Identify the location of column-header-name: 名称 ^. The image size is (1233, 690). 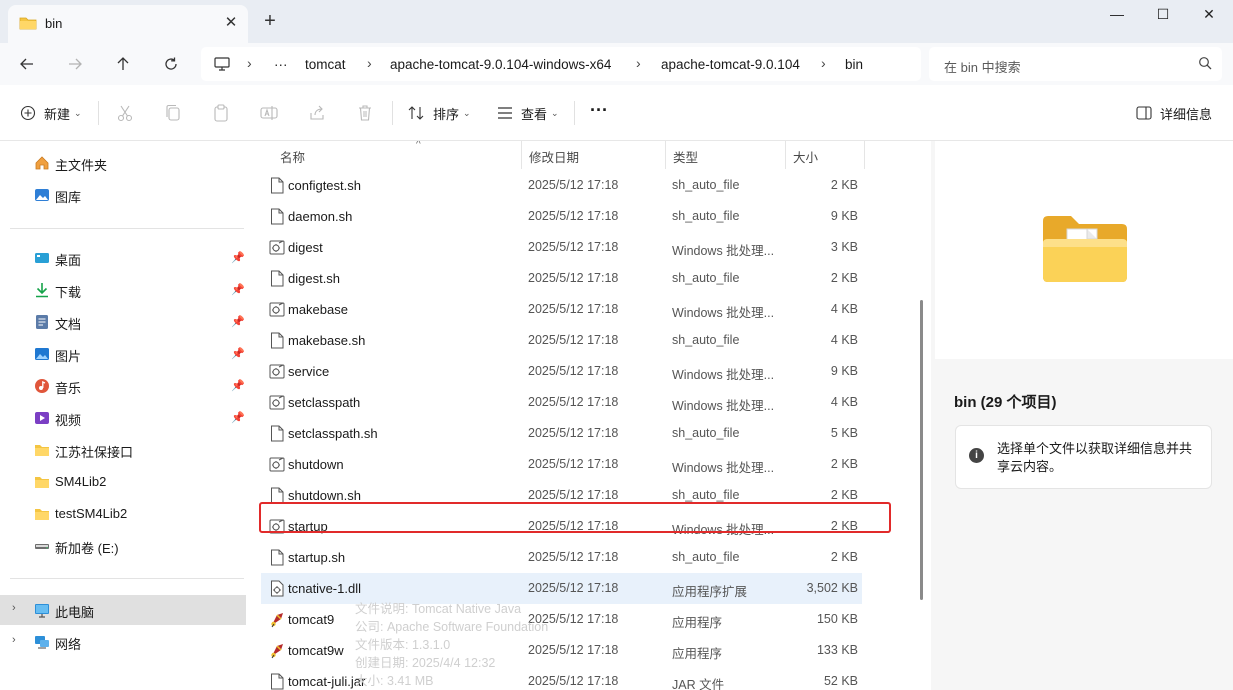
(397, 155).